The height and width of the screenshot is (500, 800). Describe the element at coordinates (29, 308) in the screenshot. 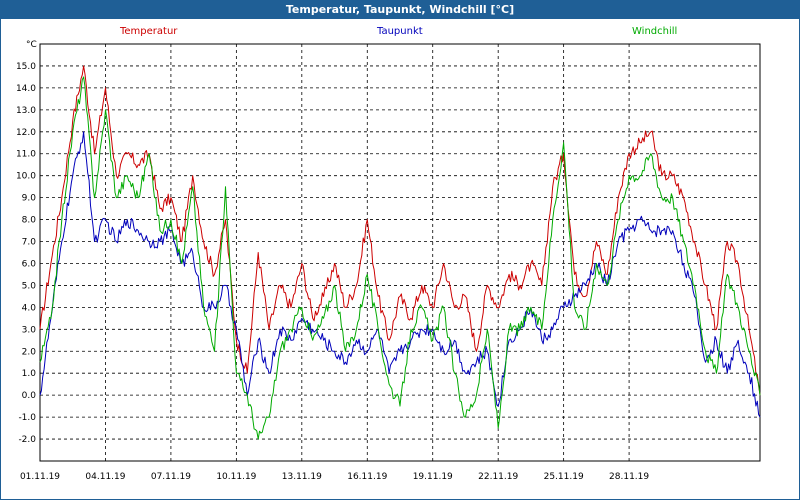

I see `y-tick-label: 4.0` at that location.